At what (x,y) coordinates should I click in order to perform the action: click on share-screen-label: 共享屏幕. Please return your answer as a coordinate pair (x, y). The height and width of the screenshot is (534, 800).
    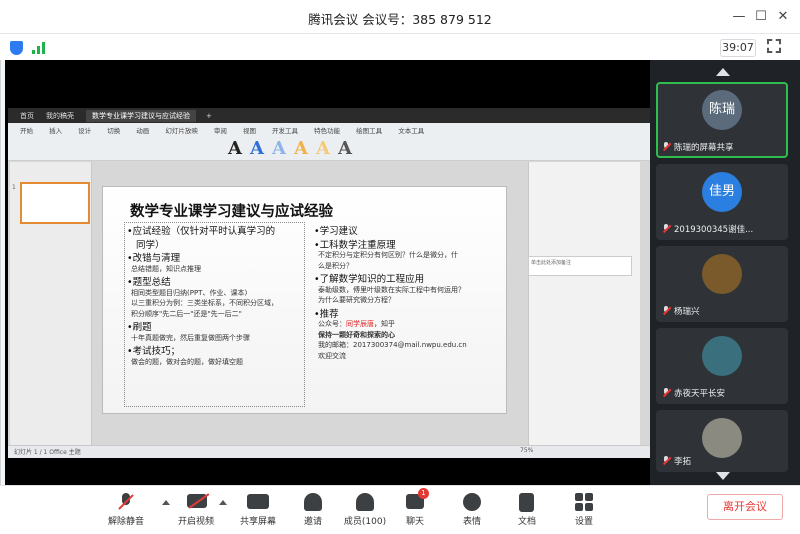
    Looking at the image, I should click on (258, 520).